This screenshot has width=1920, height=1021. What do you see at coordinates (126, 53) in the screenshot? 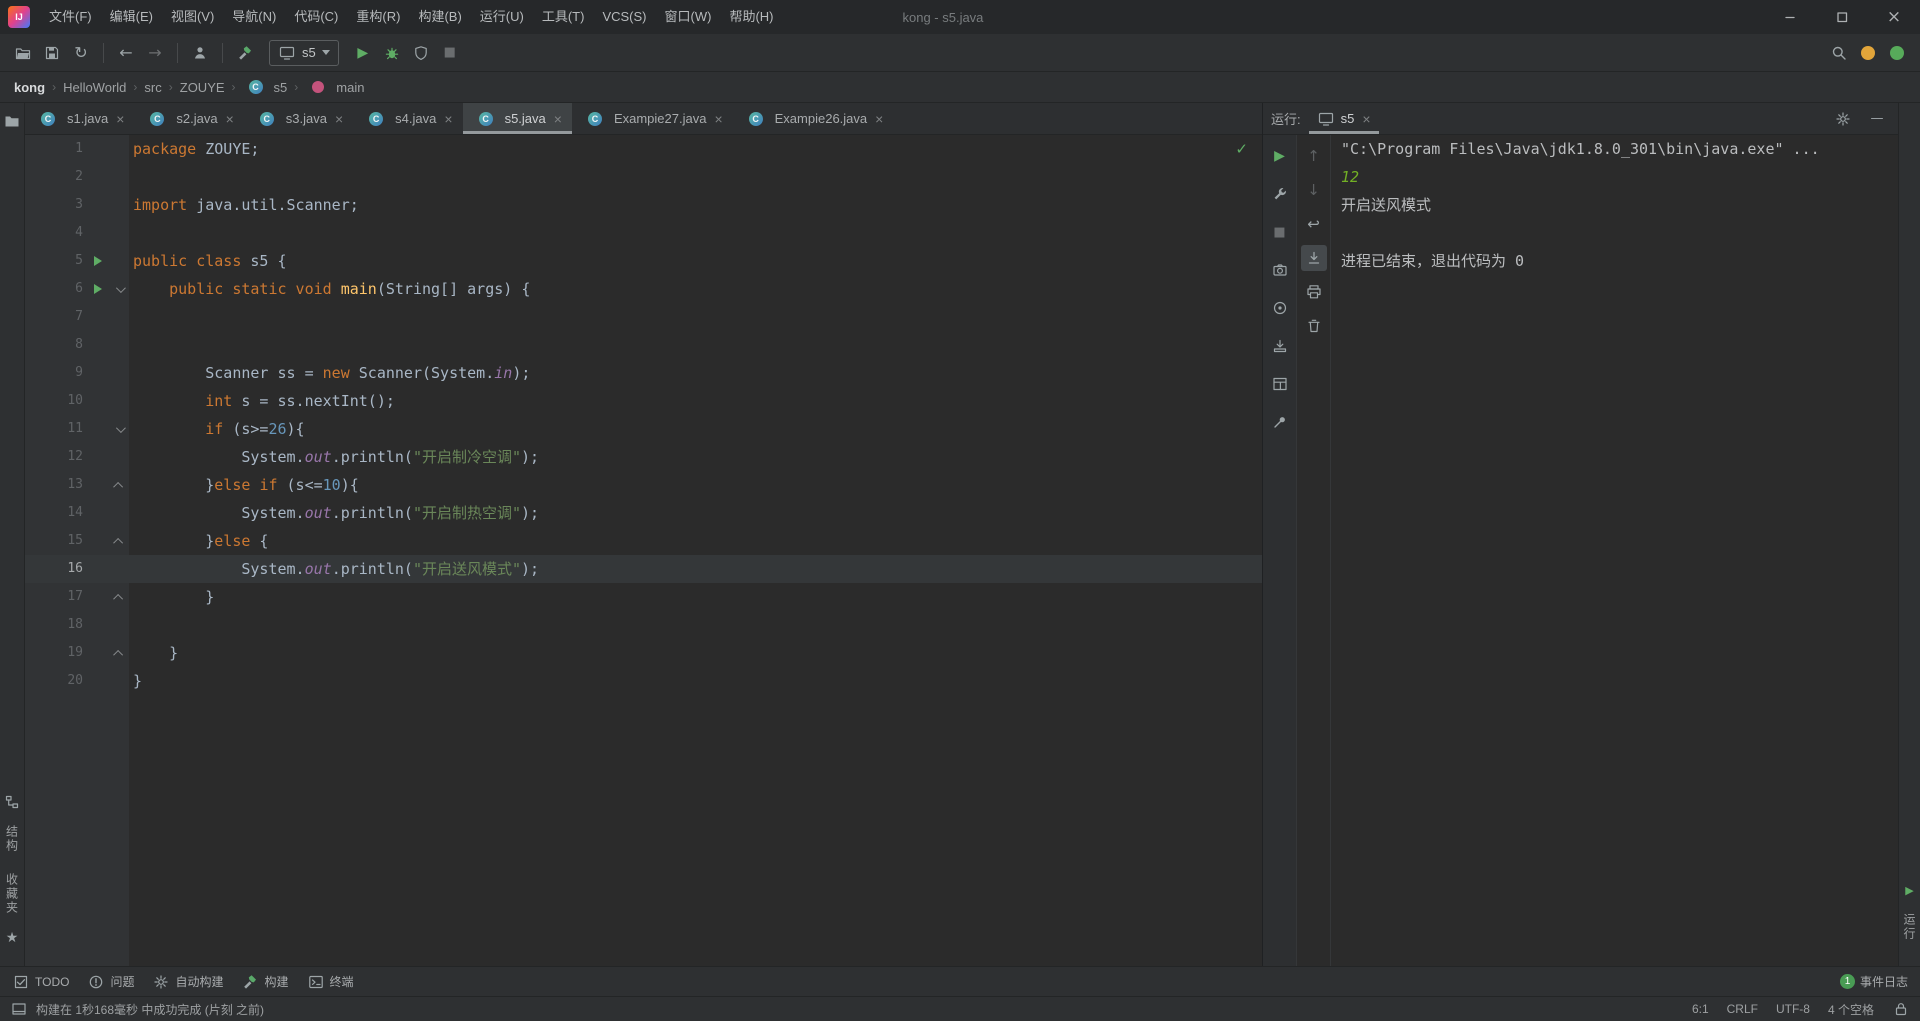
I see `back-icon: ←` at bounding box center [126, 53].